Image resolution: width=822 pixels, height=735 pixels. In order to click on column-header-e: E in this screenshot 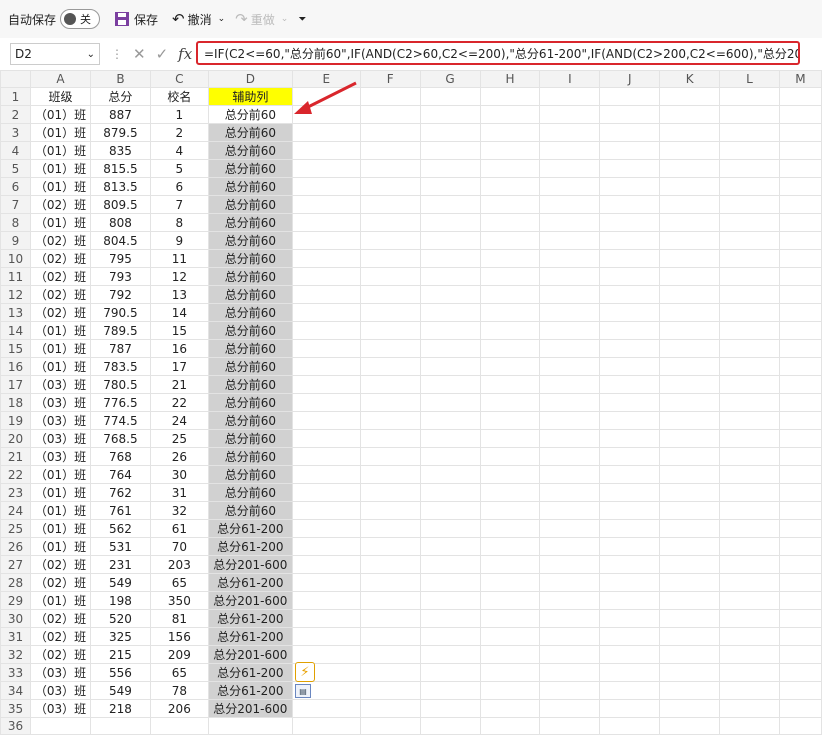, I will do `click(326, 79)`.